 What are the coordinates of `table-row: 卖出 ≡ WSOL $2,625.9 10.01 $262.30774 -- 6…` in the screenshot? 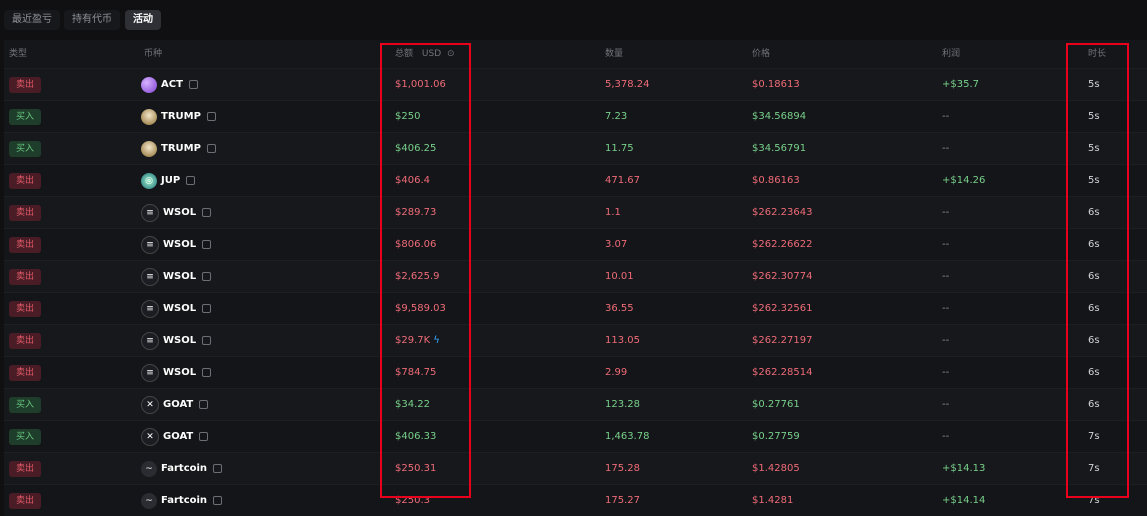 It's located at (575, 276).